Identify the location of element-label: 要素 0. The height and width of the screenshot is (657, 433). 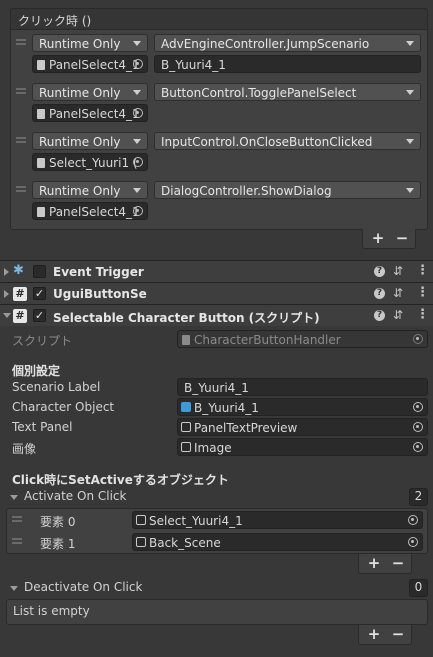
(58, 522).